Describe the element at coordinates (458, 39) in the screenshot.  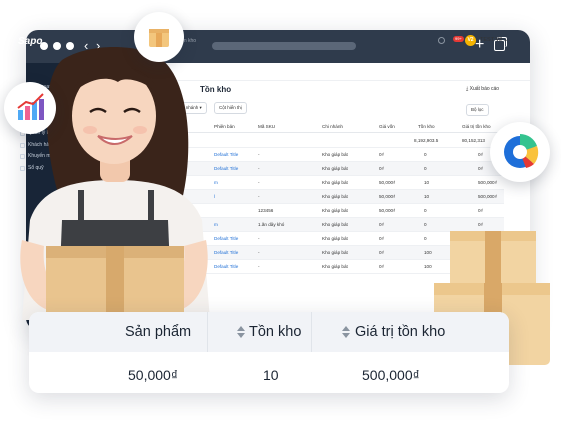
I see `notification-badge: 99+` at that location.